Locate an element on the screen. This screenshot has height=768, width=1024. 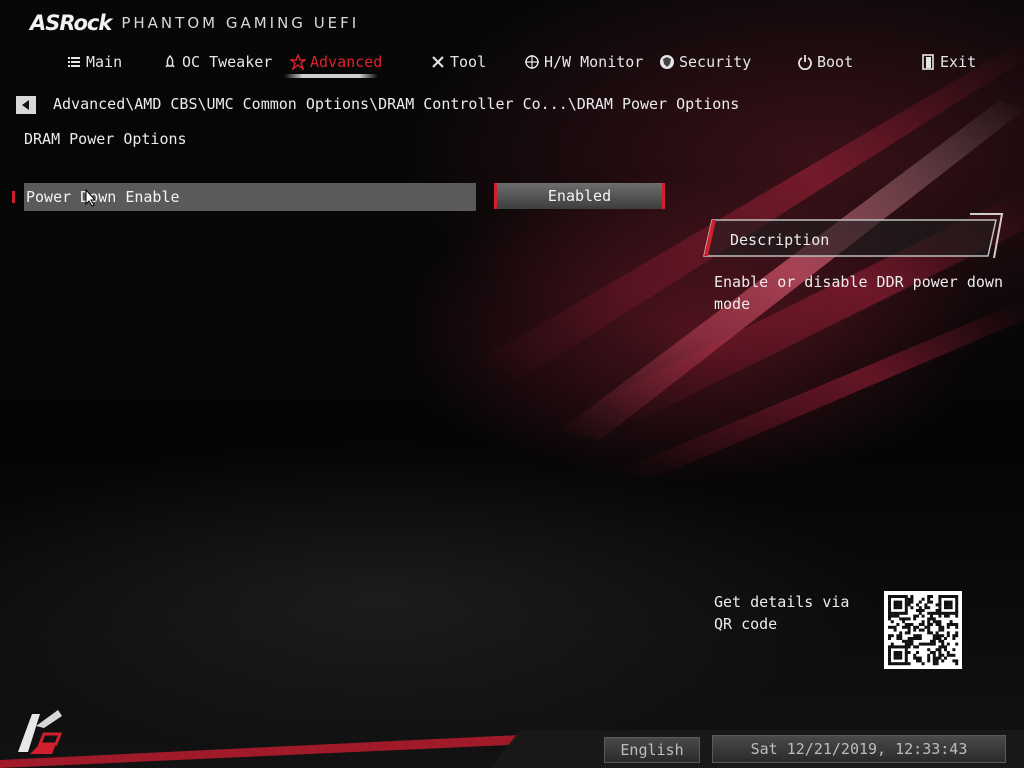
tab-exit: Exit is located at coordinates (948, 62).